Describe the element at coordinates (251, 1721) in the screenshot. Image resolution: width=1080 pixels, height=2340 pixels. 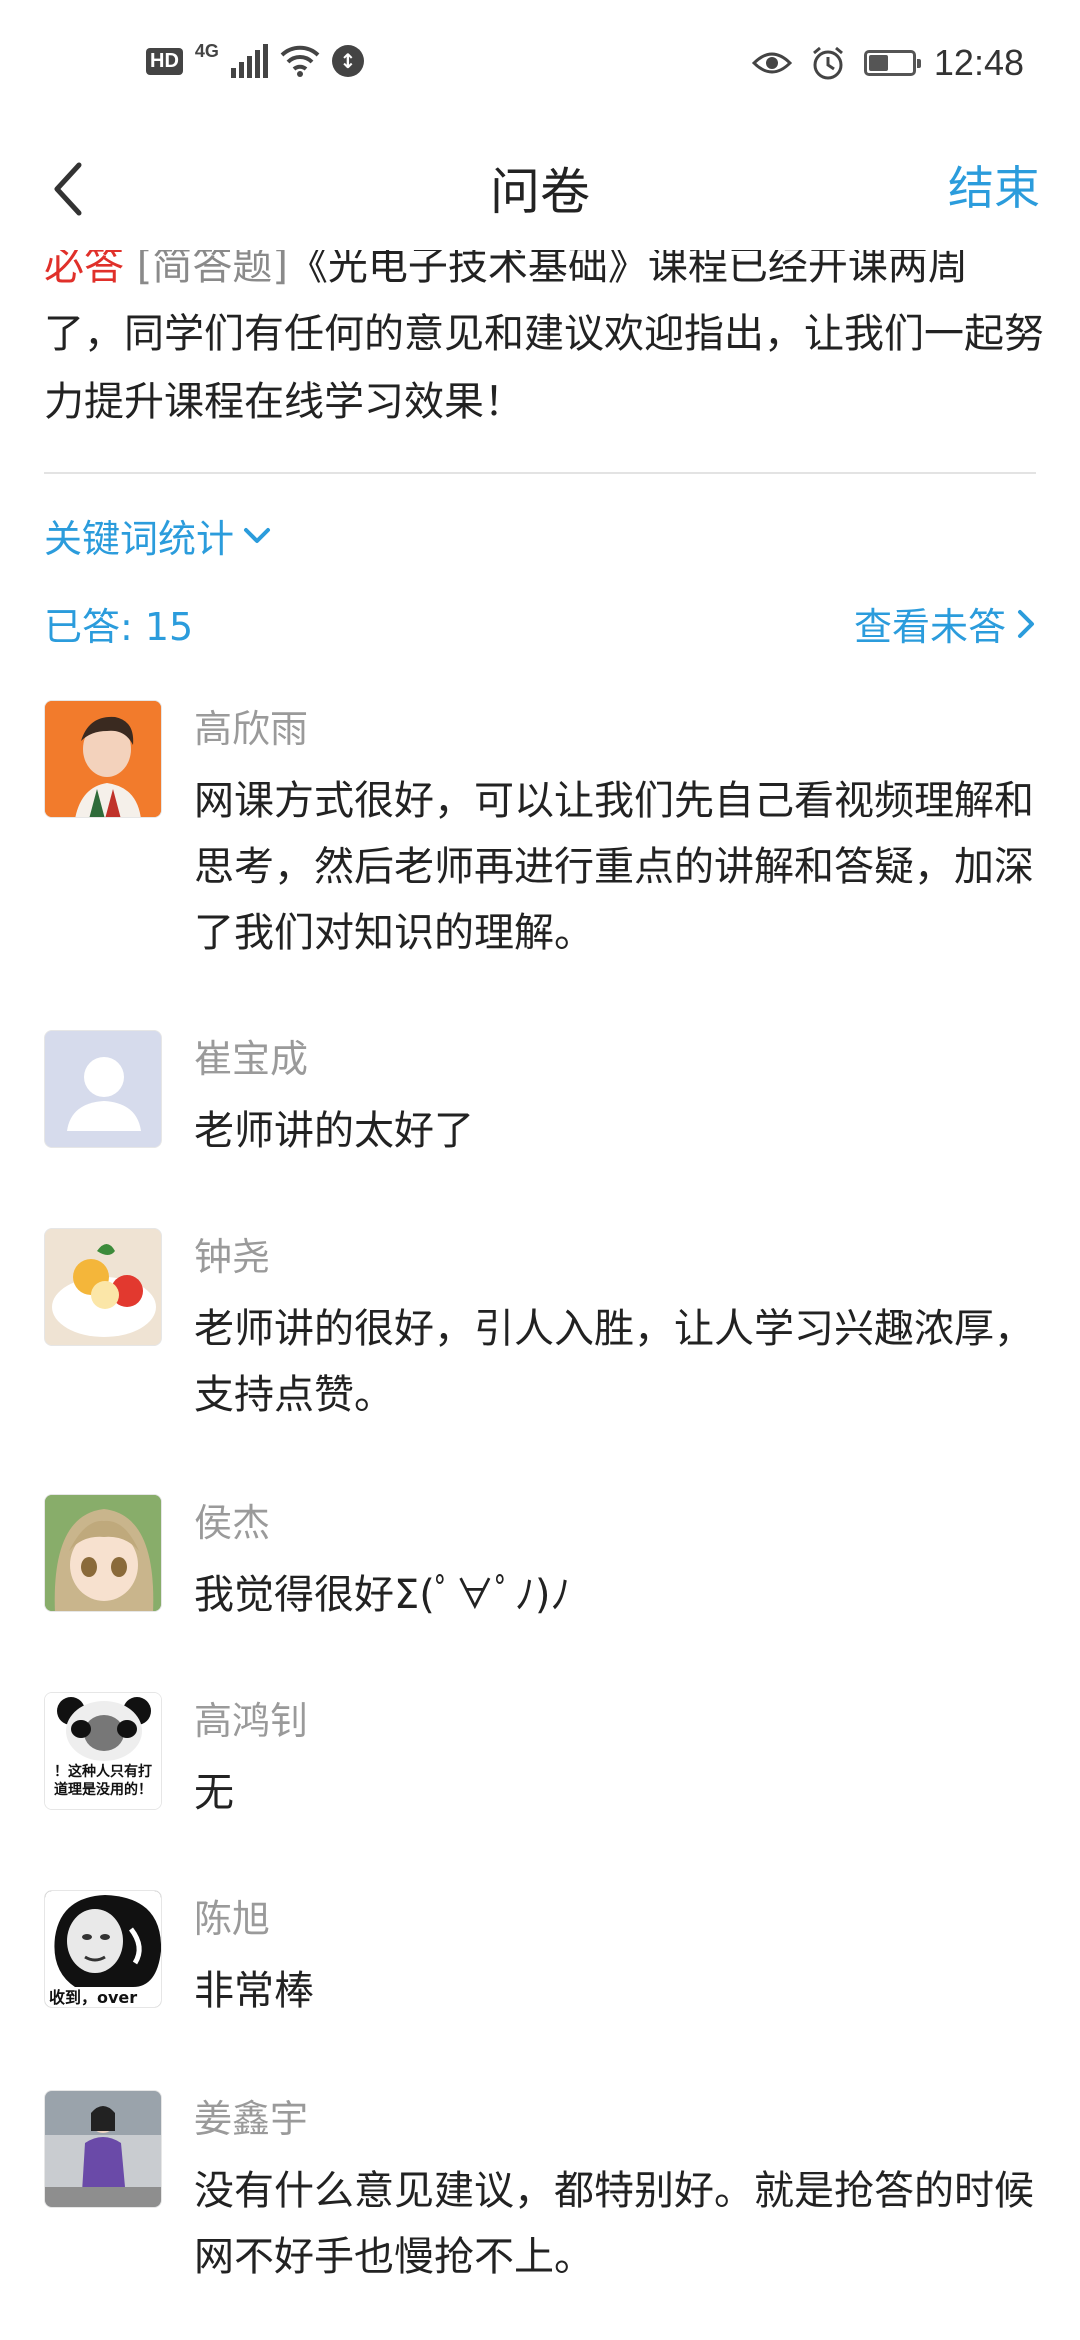
I see `answer-author: 高鸿钊` at that location.